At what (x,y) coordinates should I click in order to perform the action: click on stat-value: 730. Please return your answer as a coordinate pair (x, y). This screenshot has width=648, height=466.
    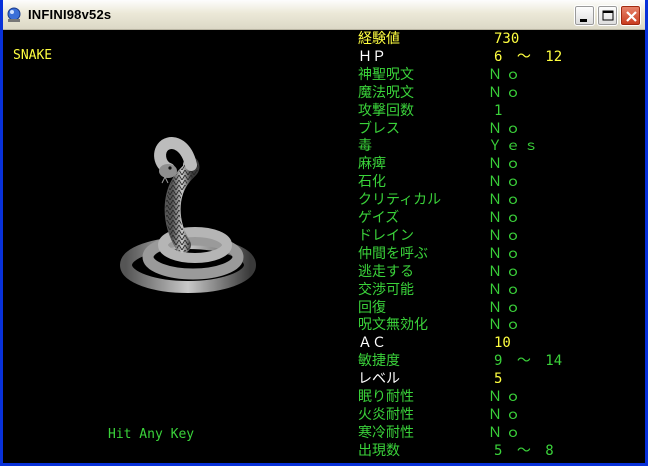
    Looking at the image, I should click on (507, 39).